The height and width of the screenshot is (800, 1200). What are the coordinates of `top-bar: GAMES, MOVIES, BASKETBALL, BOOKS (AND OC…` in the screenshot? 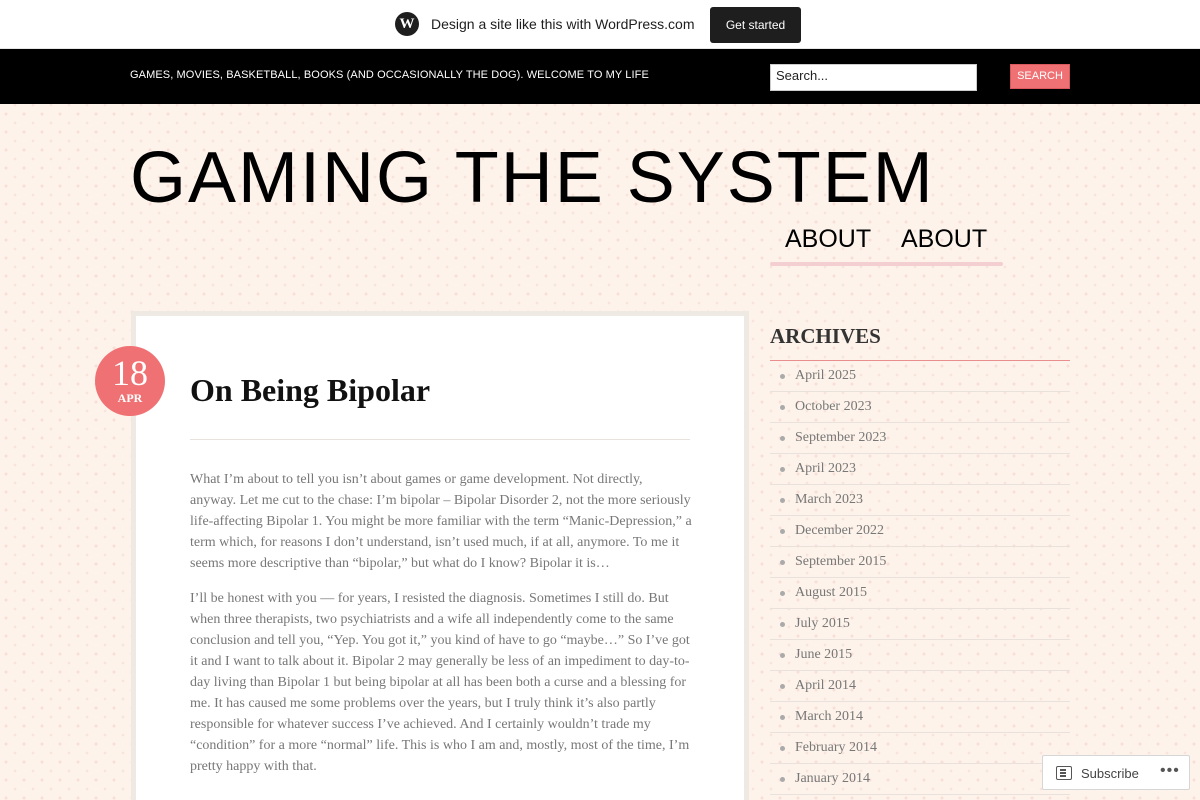 It's located at (600, 76).